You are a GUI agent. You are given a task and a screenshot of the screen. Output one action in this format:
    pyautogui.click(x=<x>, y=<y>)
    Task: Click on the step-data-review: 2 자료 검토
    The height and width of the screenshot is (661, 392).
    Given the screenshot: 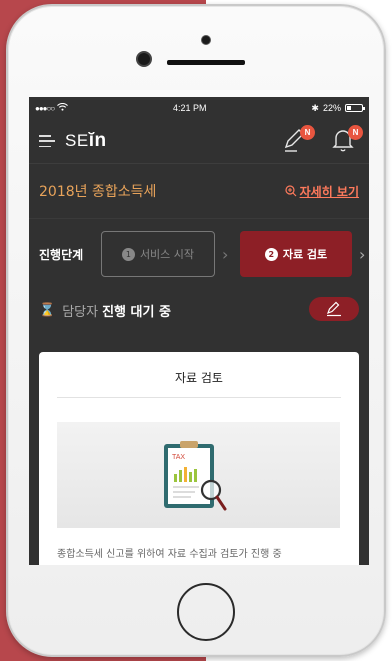 What is the action you would take?
    pyautogui.click(x=296, y=254)
    